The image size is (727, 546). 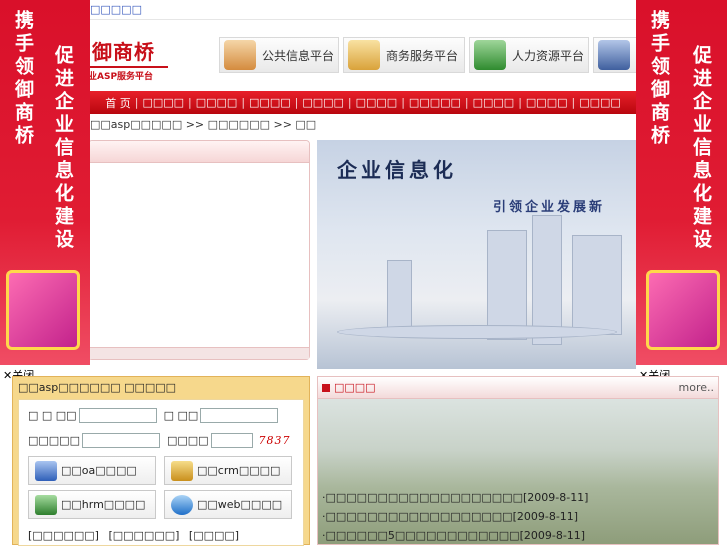 I want to click on network-icon, so click(x=46, y=470).